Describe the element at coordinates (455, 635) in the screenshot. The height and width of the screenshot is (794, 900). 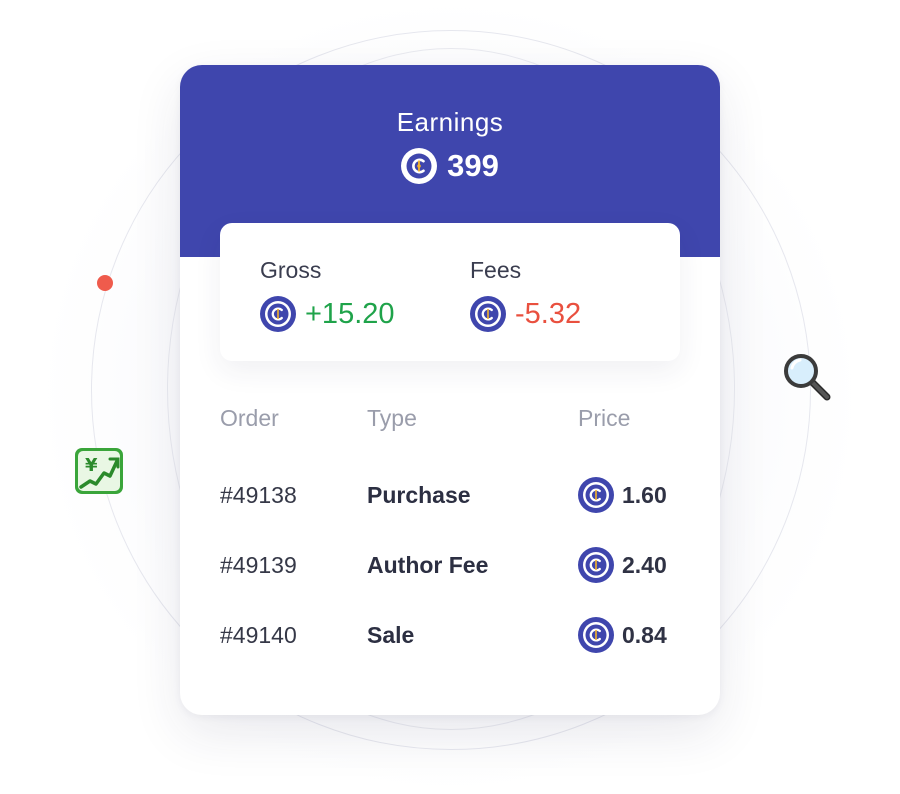
I see `table-row: #49140 Sale 0.84` at that location.